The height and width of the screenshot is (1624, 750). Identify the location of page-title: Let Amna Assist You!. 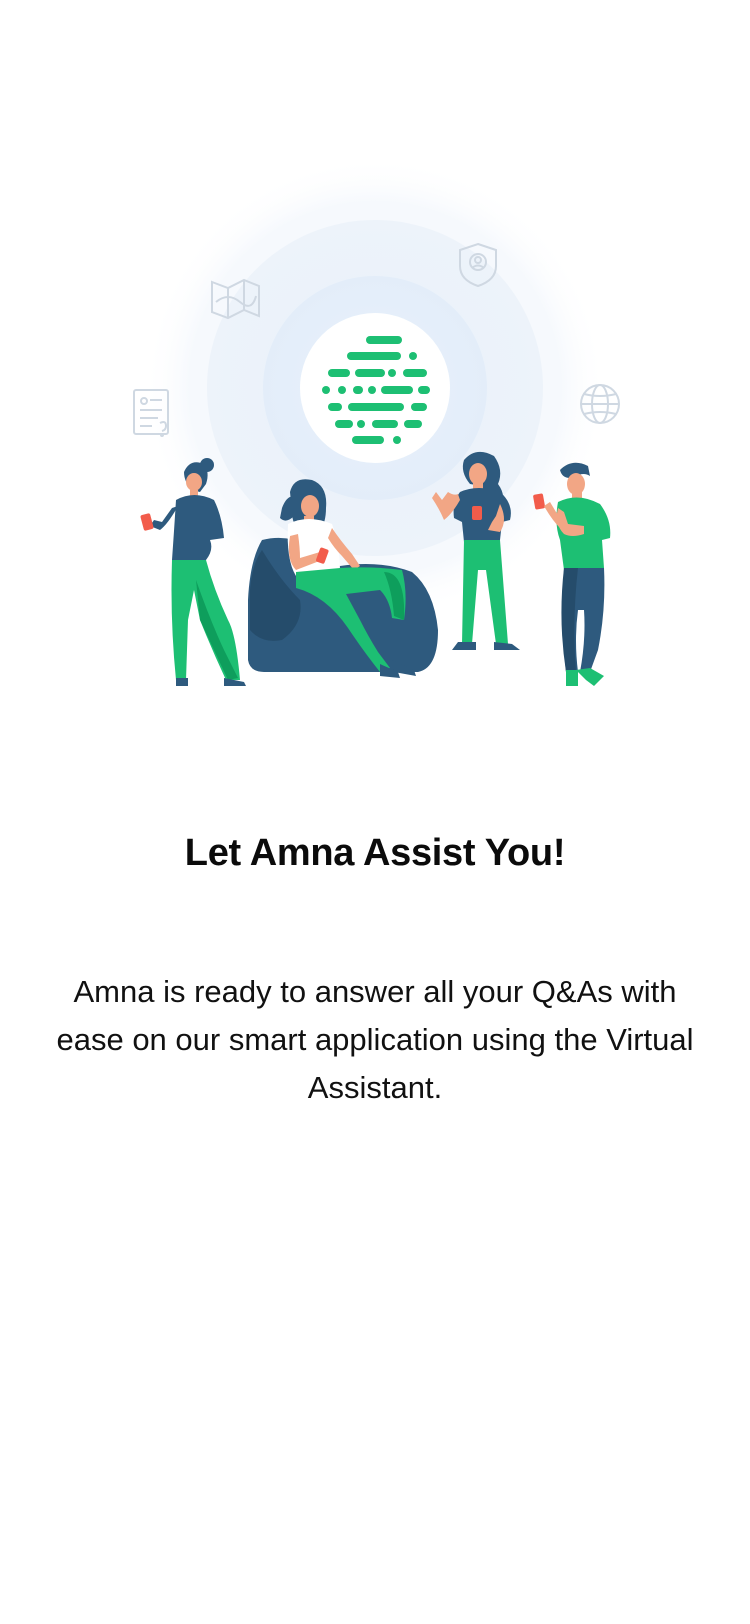
(375, 853).